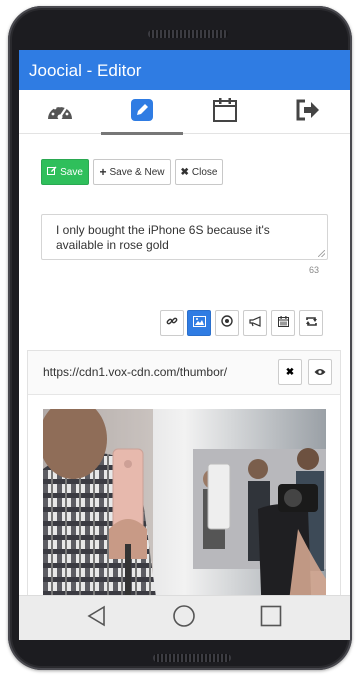  I want to click on image-card-header: https://cdn1.vox-cdn.com/thumbor/ ✖, so click(184, 373).